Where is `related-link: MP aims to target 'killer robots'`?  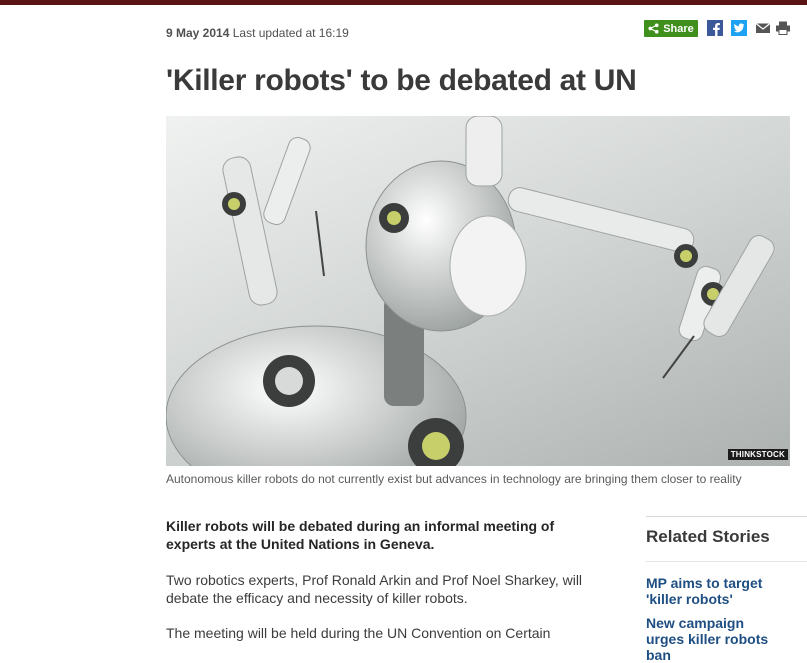
related-link: MP aims to target 'killer robots' is located at coordinates (711, 591).